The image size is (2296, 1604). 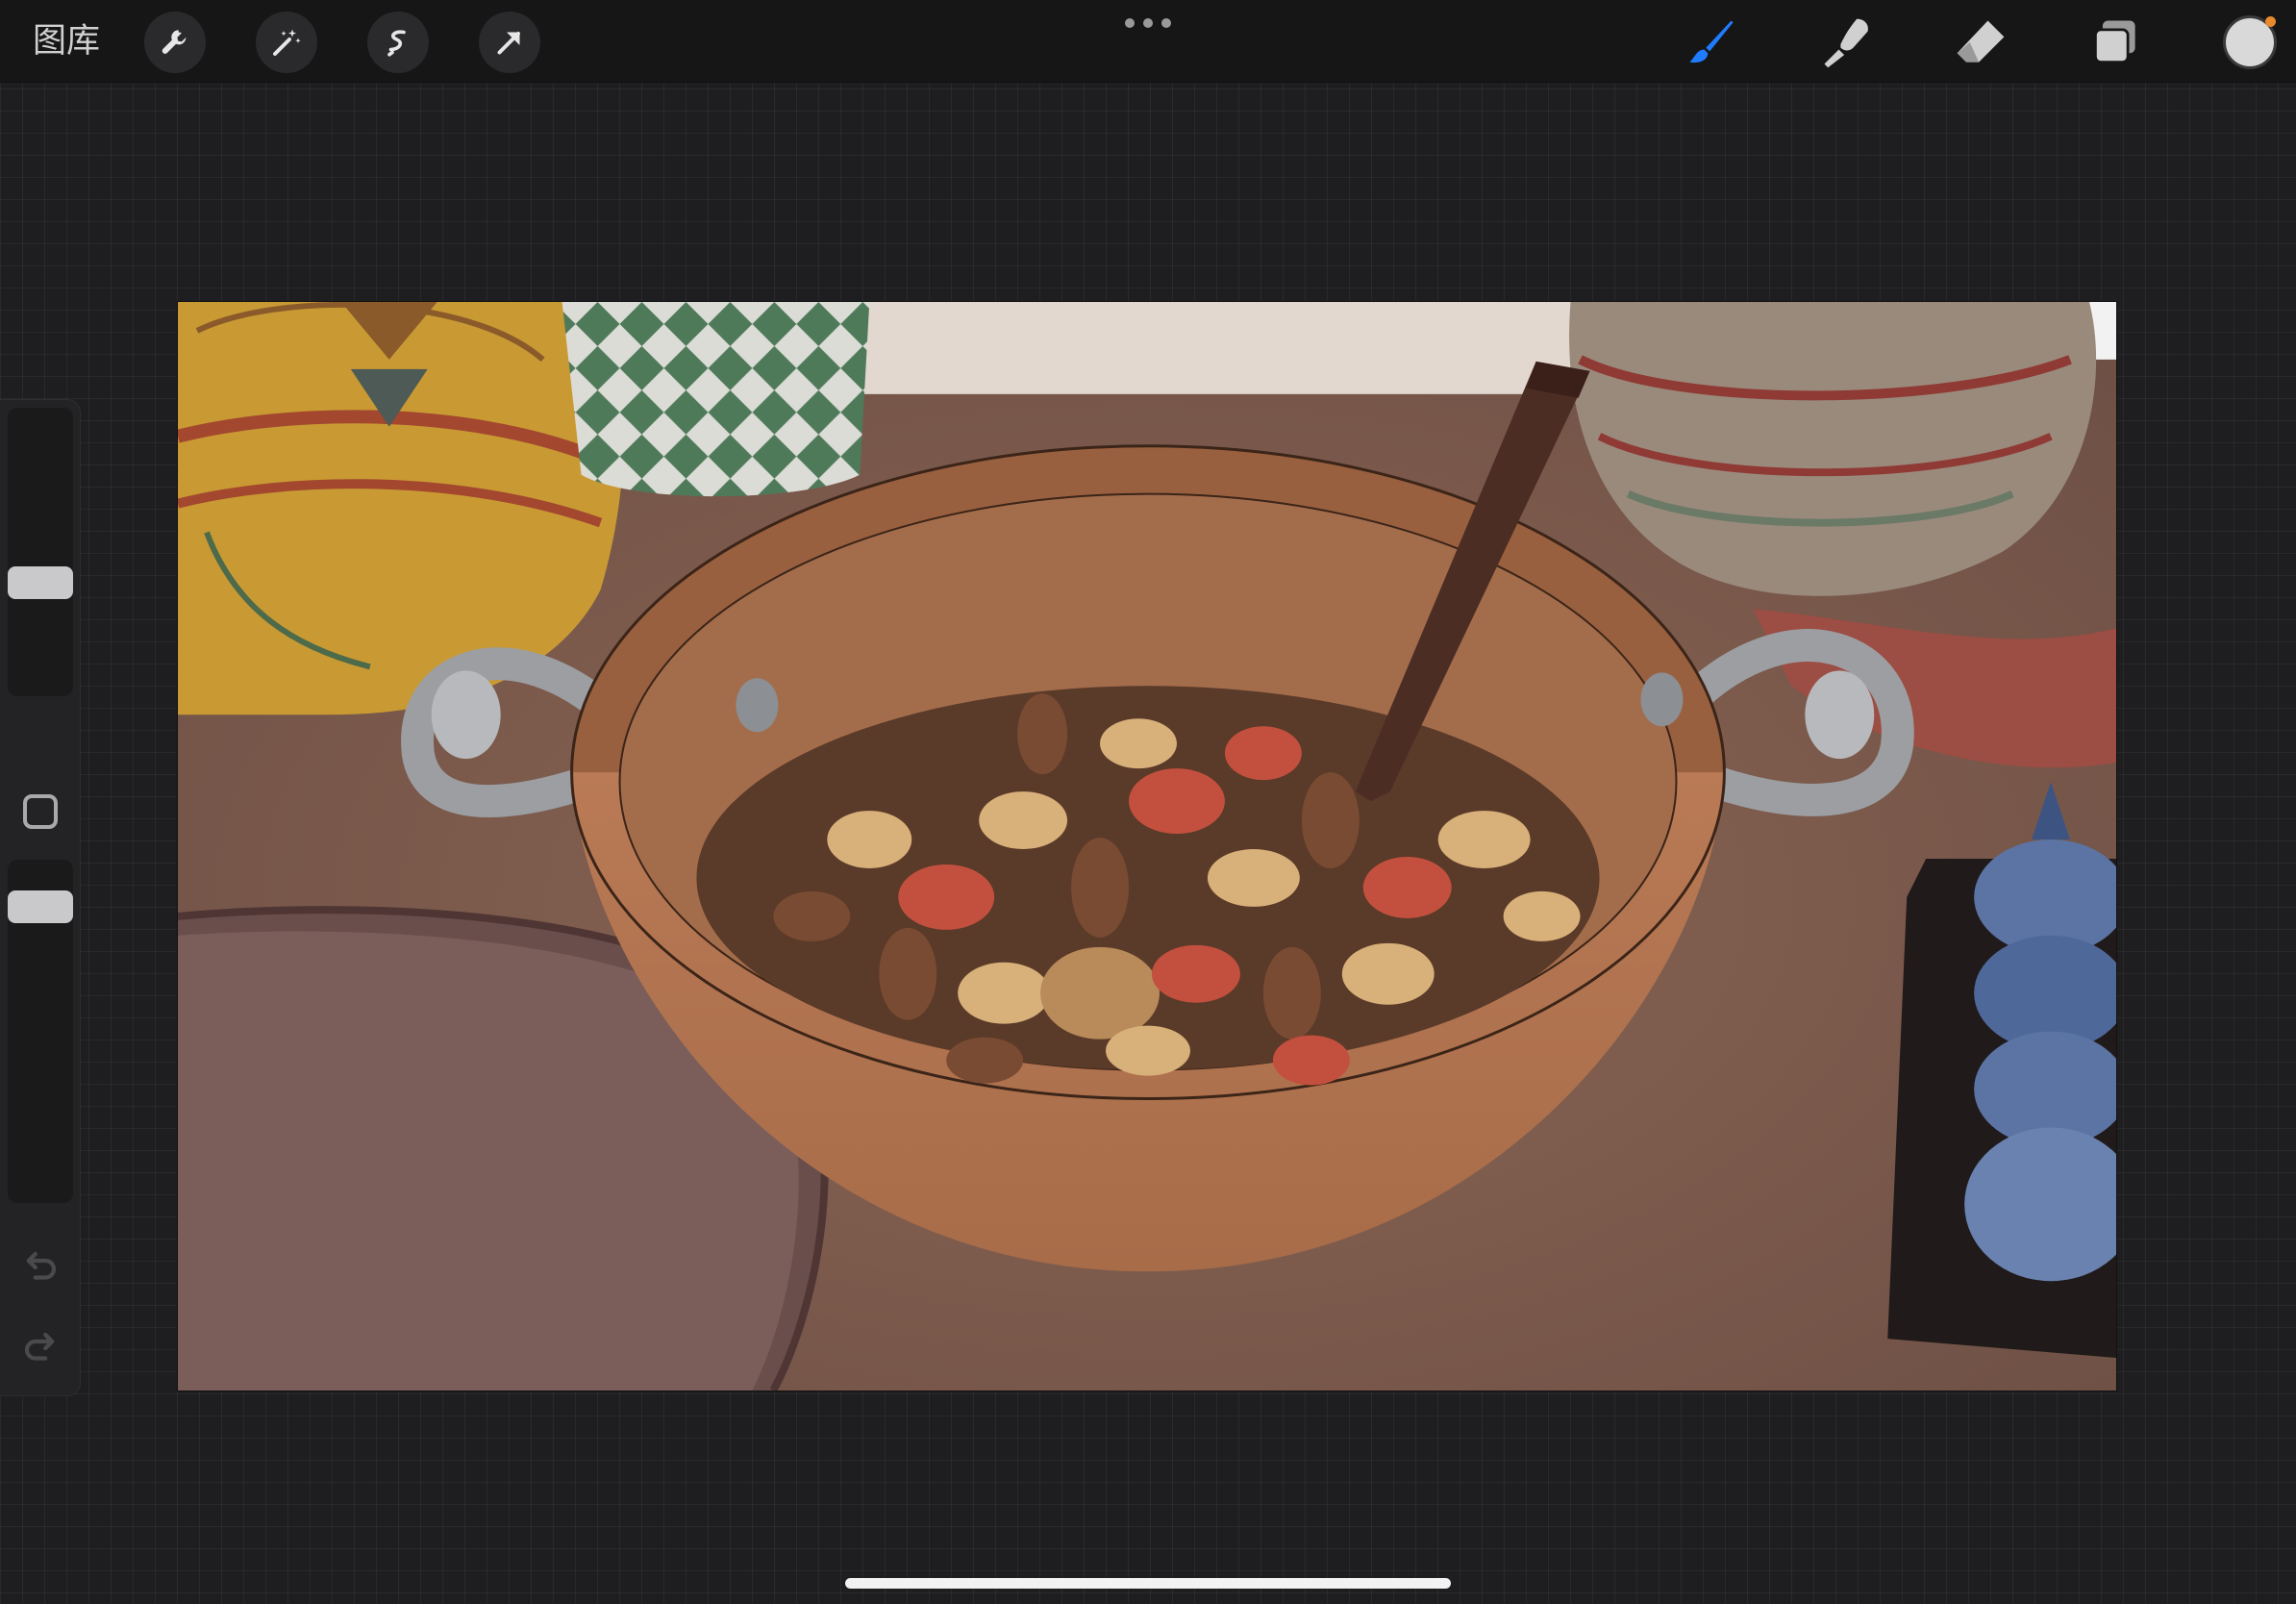 I want to click on actions-button, so click(x=175, y=42).